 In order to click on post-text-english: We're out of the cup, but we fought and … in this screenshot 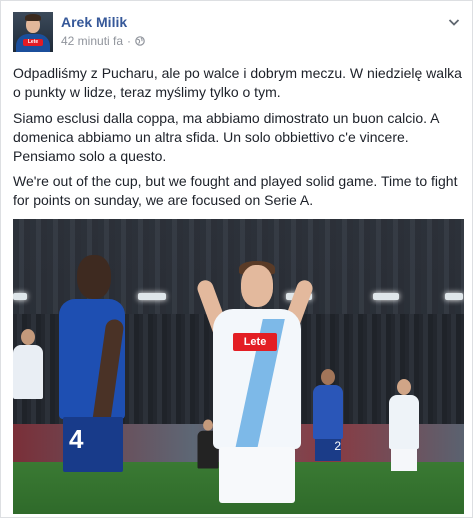, I will do `click(235, 190)`.